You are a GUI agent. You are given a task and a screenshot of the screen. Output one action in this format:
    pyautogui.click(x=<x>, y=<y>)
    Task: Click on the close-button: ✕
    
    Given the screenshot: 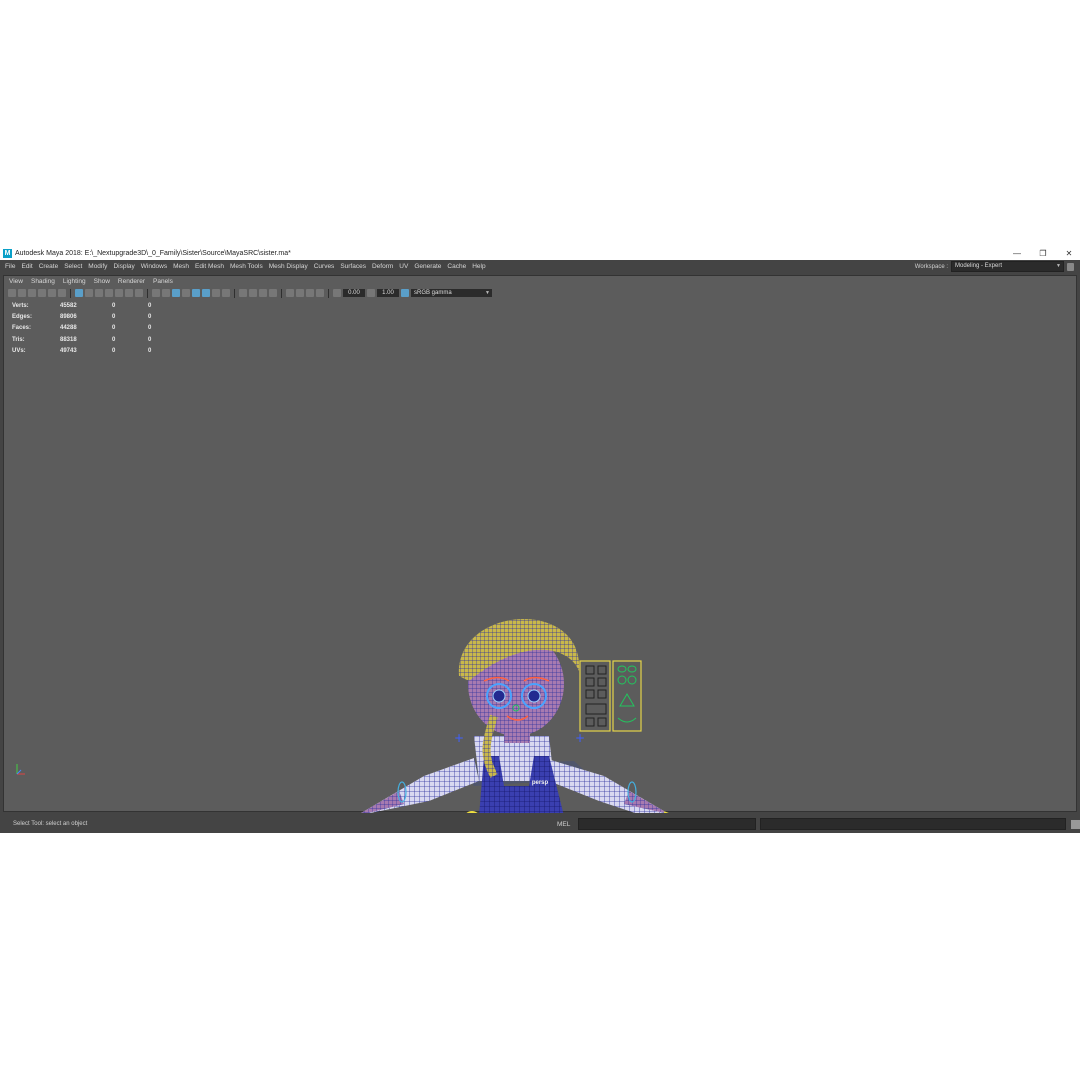 What is the action you would take?
    pyautogui.click(x=1069, y=253)
    